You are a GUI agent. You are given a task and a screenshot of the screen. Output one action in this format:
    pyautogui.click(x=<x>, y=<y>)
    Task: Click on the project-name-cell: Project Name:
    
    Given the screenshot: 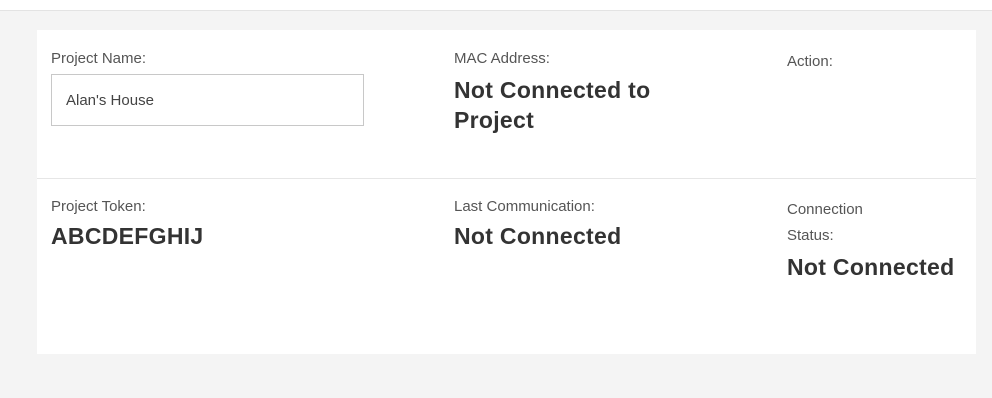 What is the action you would take?
    pyautogui.click(x=231, y=78)
    